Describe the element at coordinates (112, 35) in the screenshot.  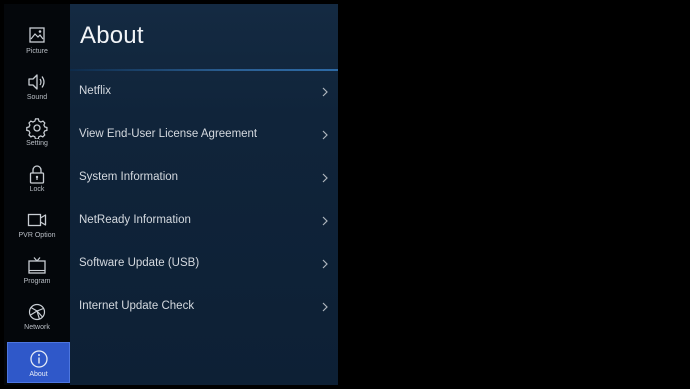
I see `page-title: About` at that location.